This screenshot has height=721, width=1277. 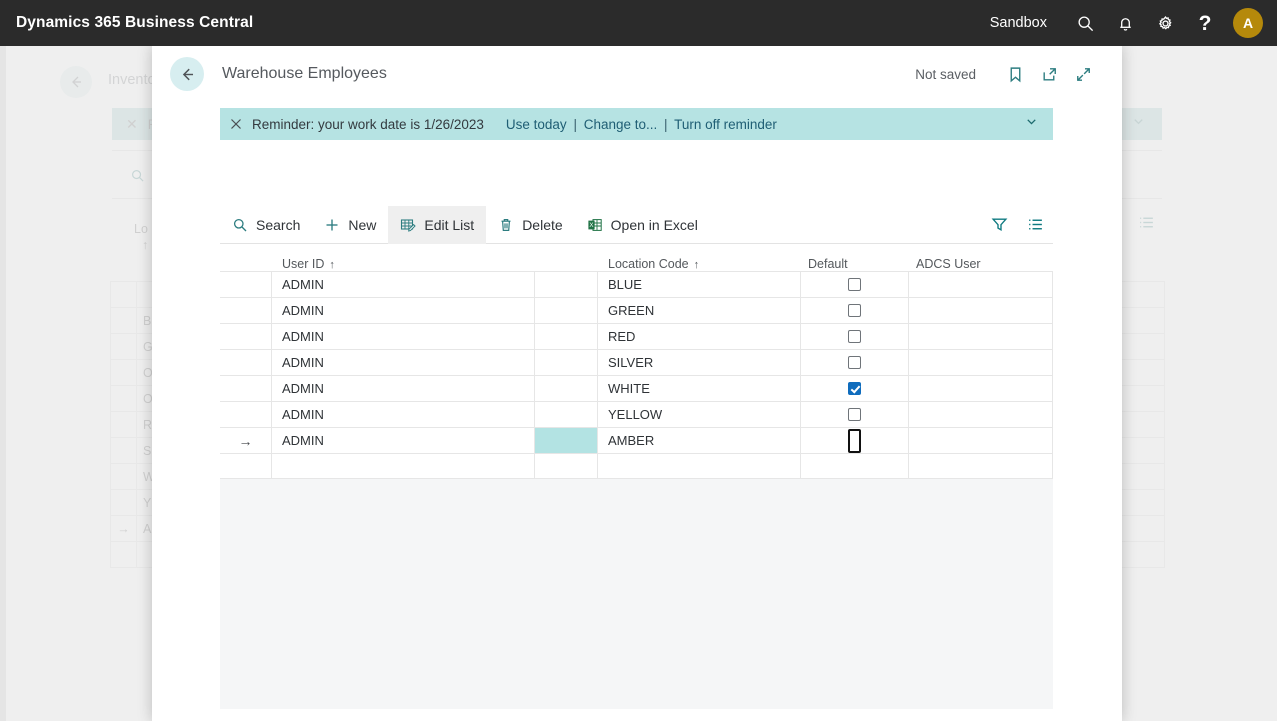 I want to click on cell-location-code: GREEN, so click(x=699, y=310).